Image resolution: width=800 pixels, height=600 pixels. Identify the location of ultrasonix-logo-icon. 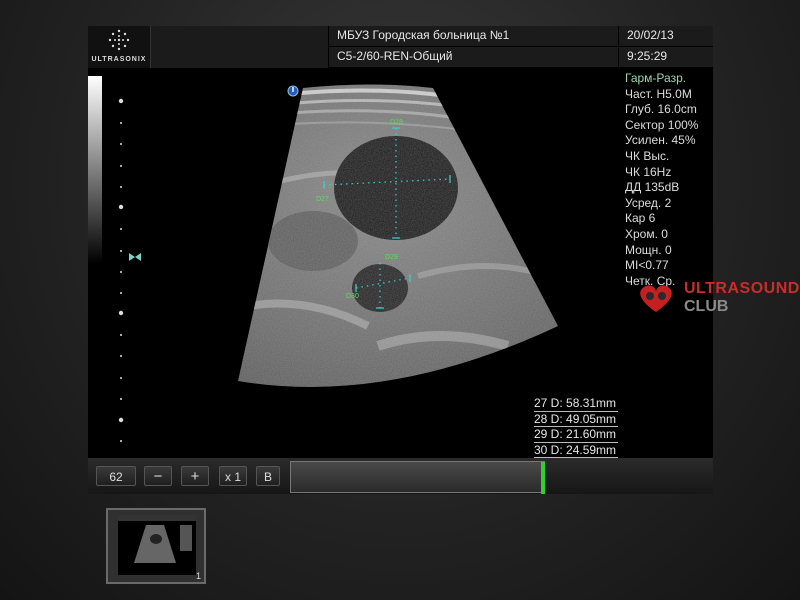
(119, 40).